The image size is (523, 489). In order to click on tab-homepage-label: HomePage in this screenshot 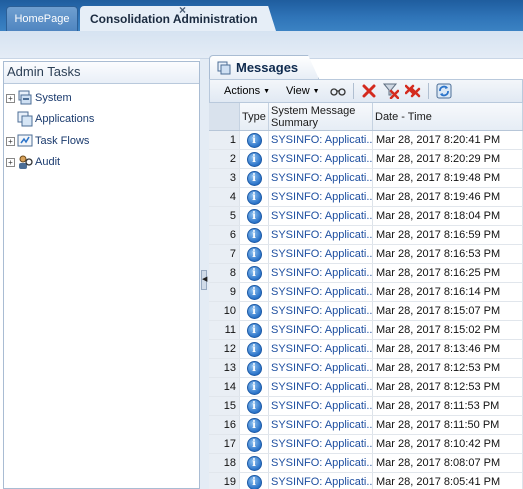, I will do `click(42, 19)`.